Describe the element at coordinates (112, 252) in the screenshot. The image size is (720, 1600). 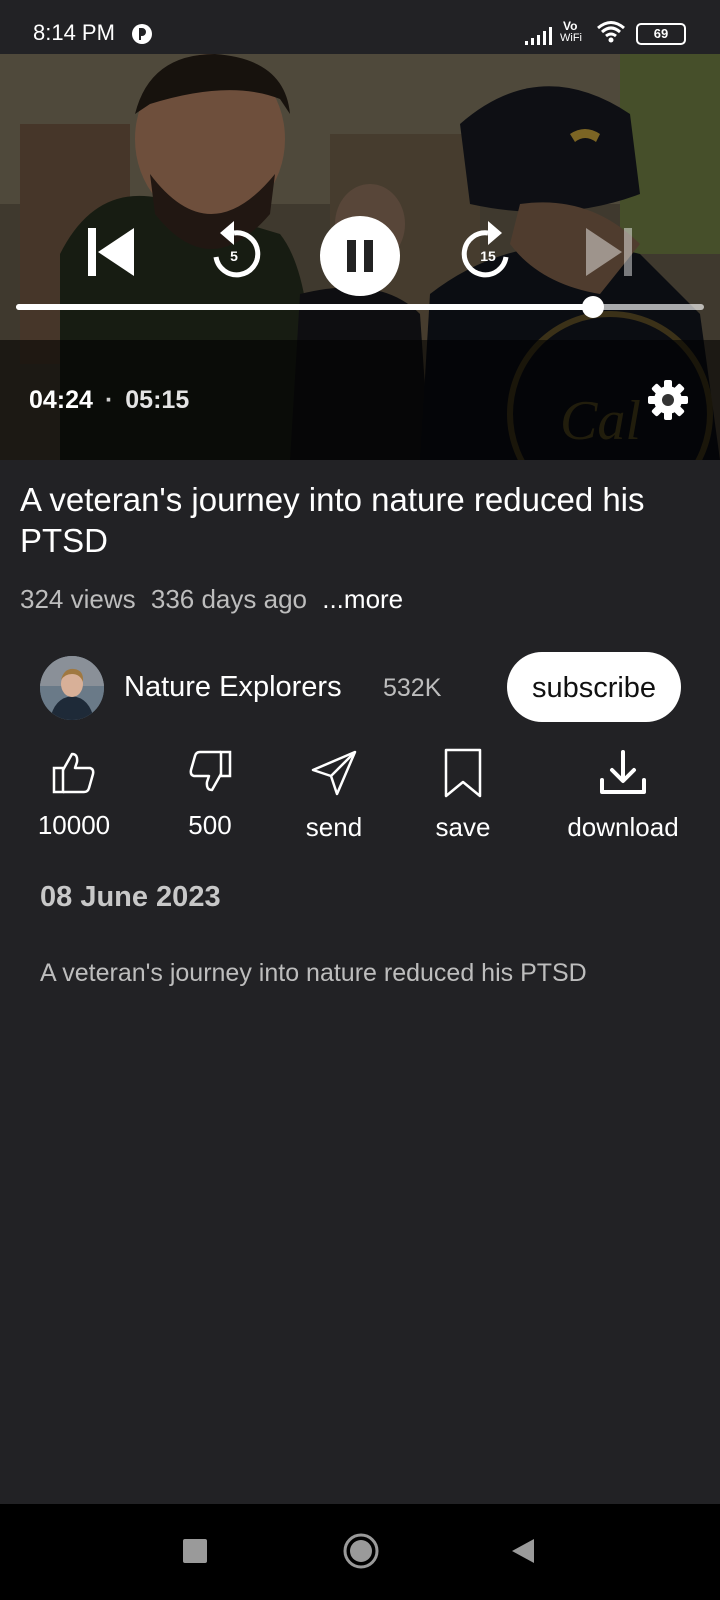
I see `previous-icon` at that location.